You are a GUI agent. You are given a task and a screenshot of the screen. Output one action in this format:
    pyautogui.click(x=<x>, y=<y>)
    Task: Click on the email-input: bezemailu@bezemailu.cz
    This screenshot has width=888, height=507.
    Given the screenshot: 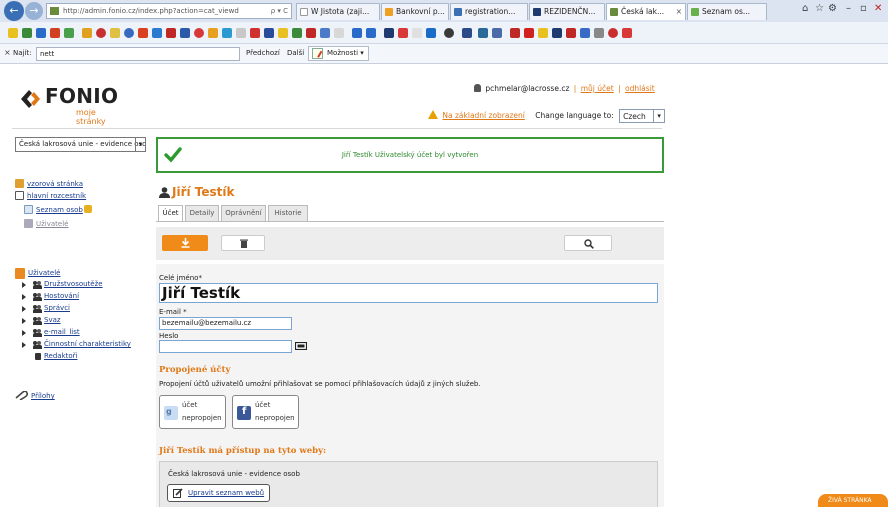 What is the action you would take?
    pyautogui.click(x=225, y=323)
    